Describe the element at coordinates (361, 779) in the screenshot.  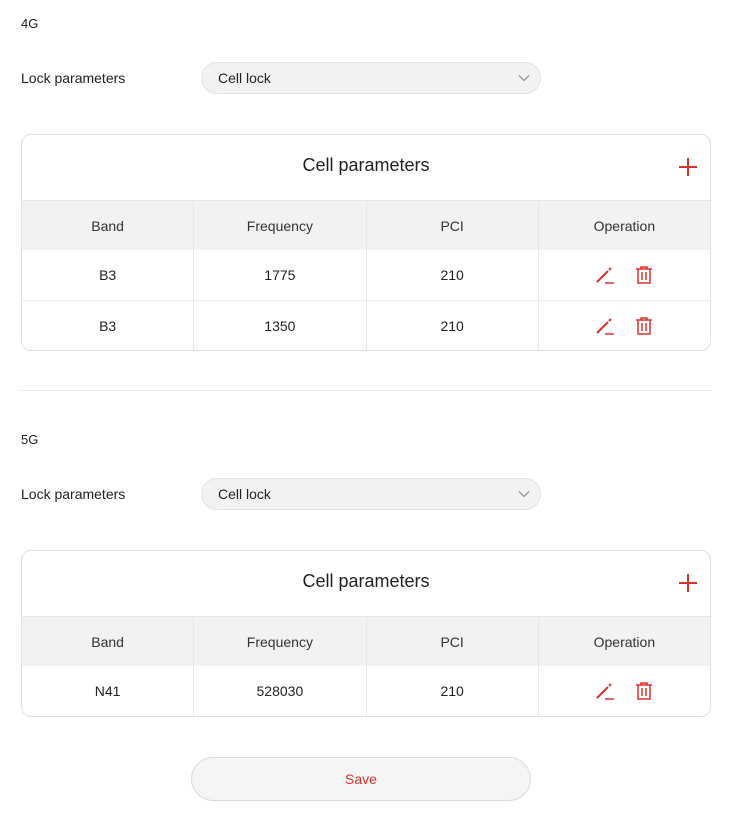
I see `save-button: Save` at that location.